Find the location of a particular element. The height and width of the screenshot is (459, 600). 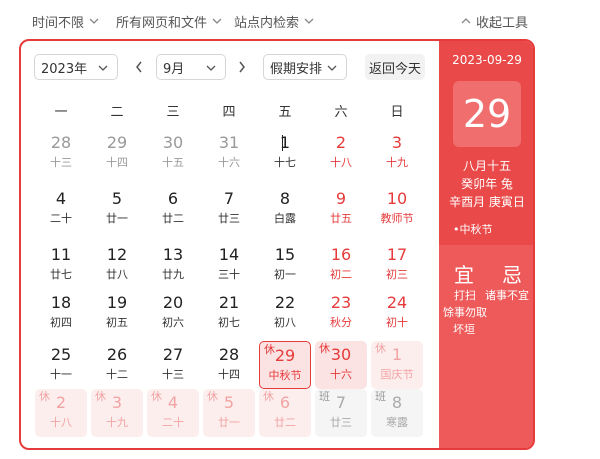

calendar-day: 25 十一 is located at coordinates (61, 365).